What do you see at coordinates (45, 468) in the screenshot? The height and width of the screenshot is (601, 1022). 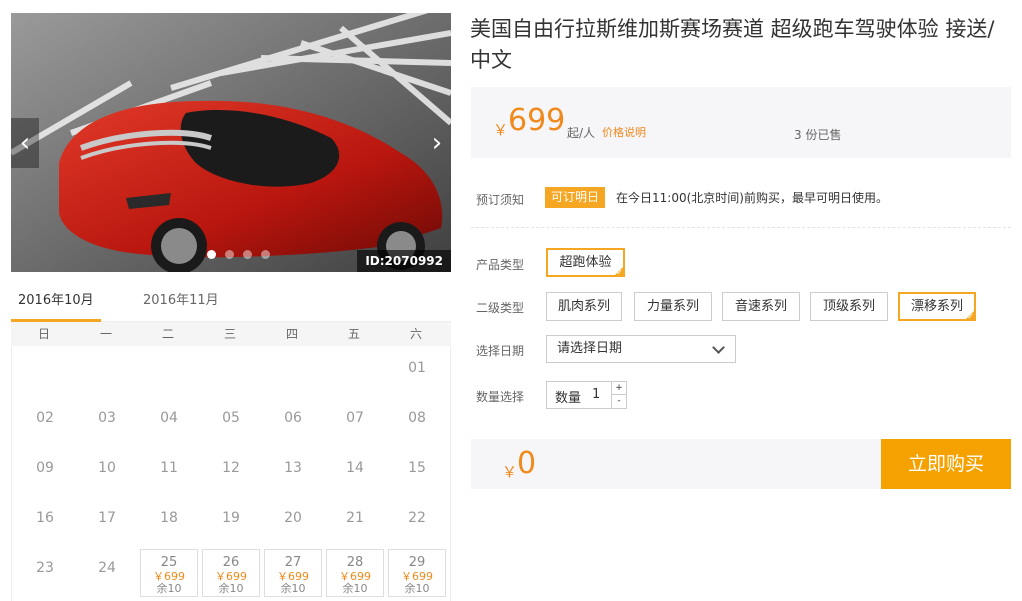 I see `day-number: 09` at bounding box center [45, 468].